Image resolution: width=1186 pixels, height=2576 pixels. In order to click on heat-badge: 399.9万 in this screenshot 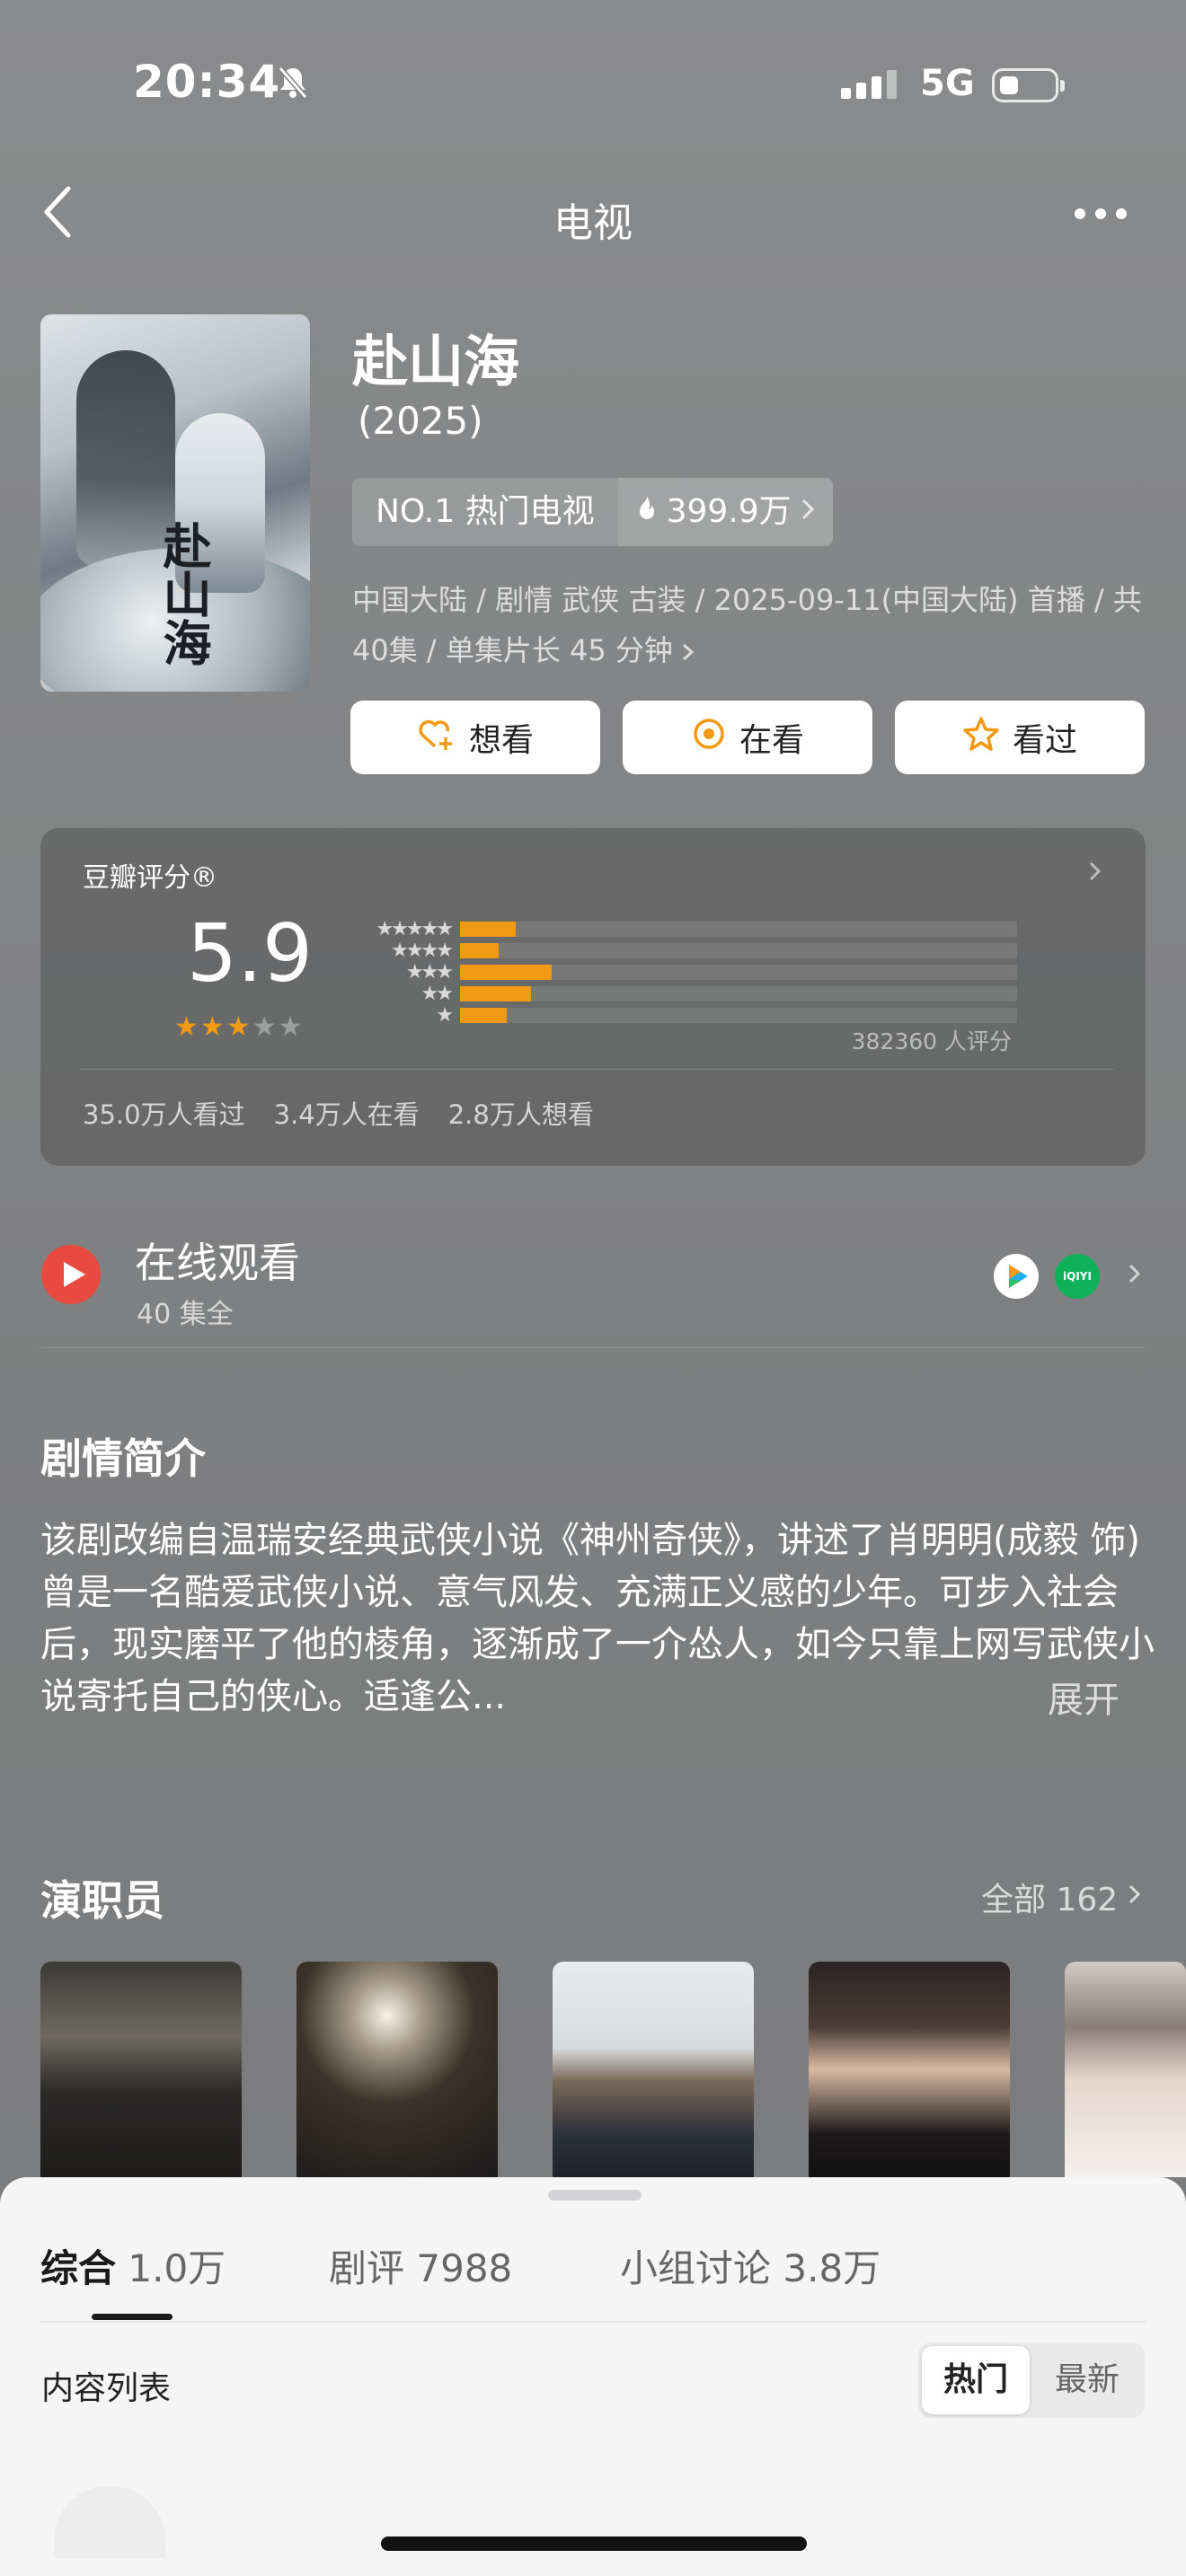, I will do `click(725, 512)`.